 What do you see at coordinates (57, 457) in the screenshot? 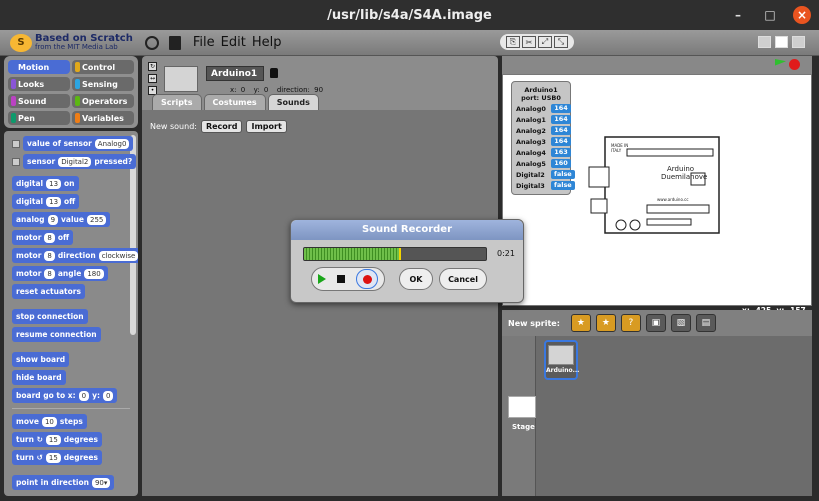
I see `block-turn-ccw: turn ↺ 15 degrees` at bounding box center [57, 457].